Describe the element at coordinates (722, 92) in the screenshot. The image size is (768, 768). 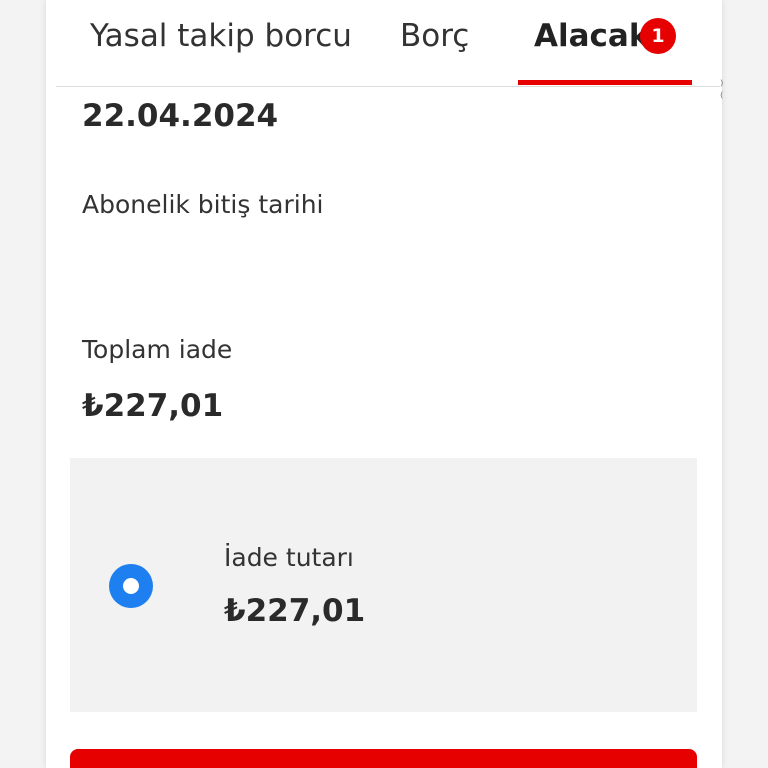
I see `partial-icon: ⁾⁽` at that location.